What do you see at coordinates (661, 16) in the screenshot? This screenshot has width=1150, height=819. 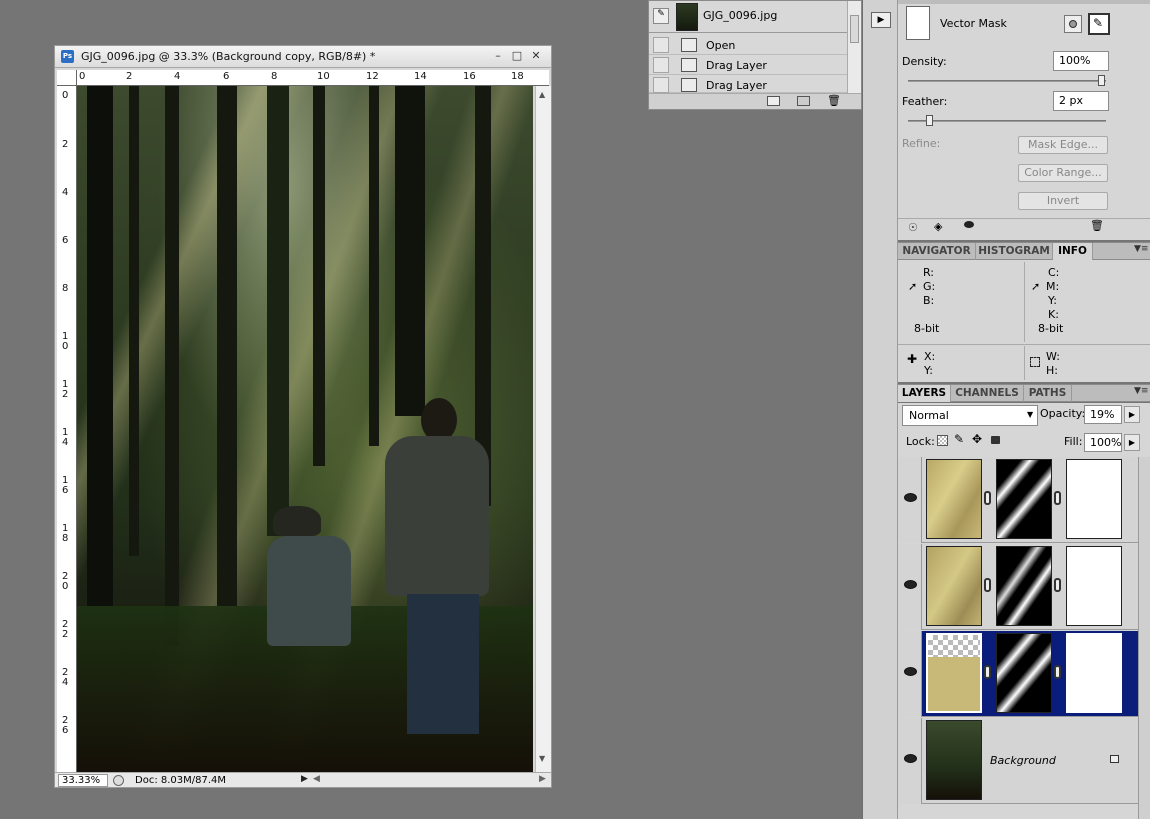 I see `history-brush-source-icon: ✎` at bounding box center [661, 16].